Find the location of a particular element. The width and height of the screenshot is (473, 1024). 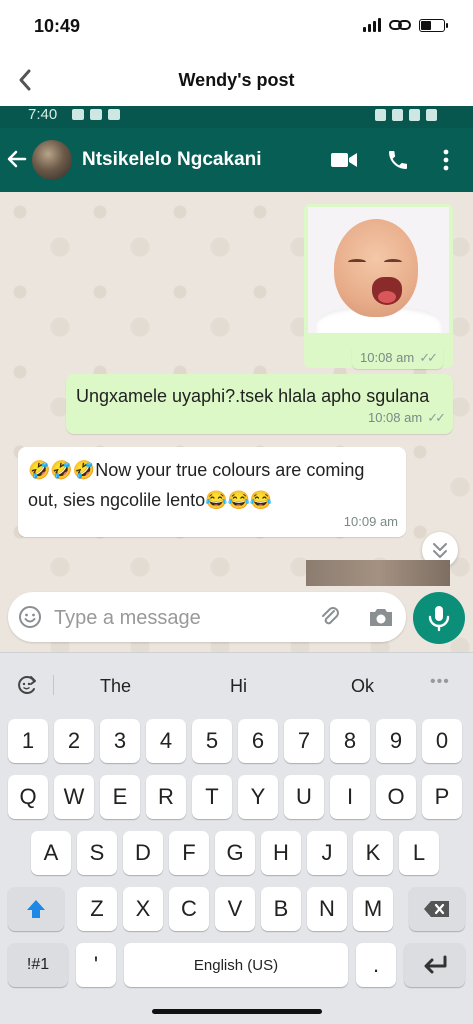

key-r: R is located at coordinates (166, 797).